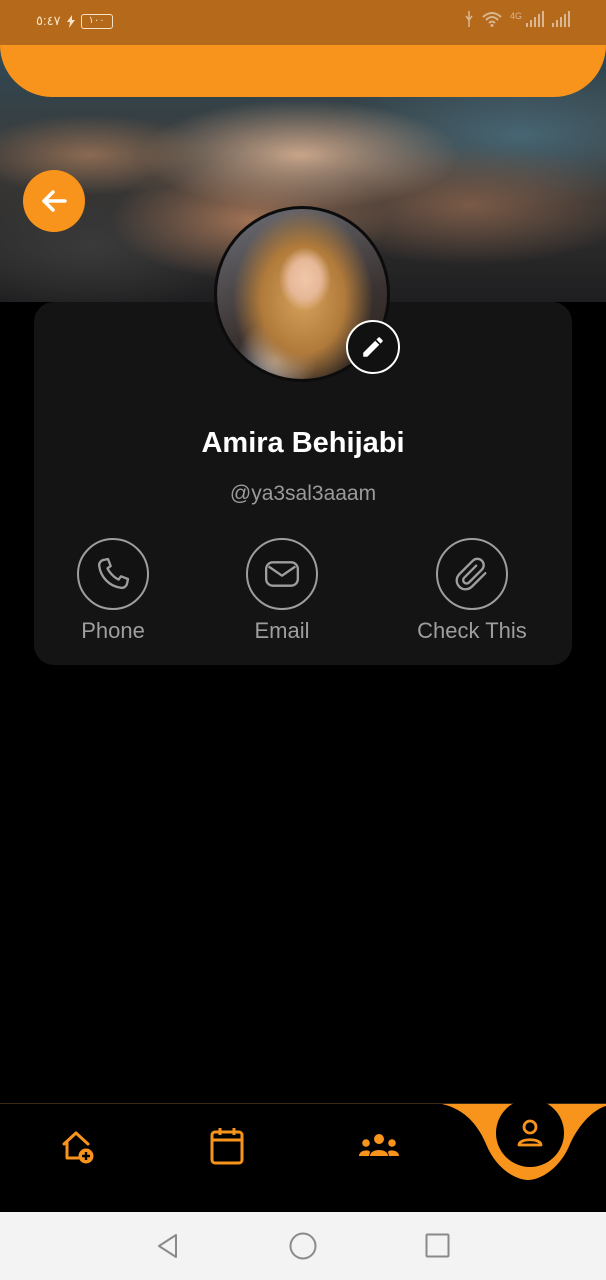 The width and height of the screenshot is (606, 1280). What do you see at coordinates (303, 493) in the screenshot?
I see `profile-handle: @ya3sal3aaam` at bounding box center [303, 493].